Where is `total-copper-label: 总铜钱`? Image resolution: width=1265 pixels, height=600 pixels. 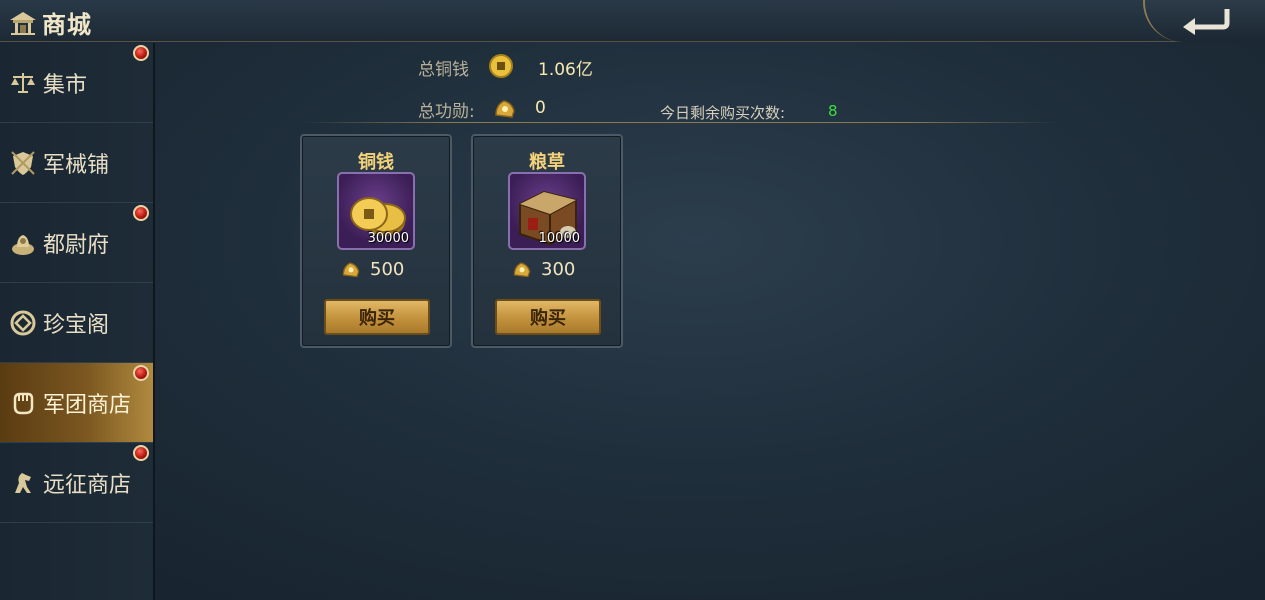 total-copper-label: 总铜钱 is located at coordinates (443, 70).